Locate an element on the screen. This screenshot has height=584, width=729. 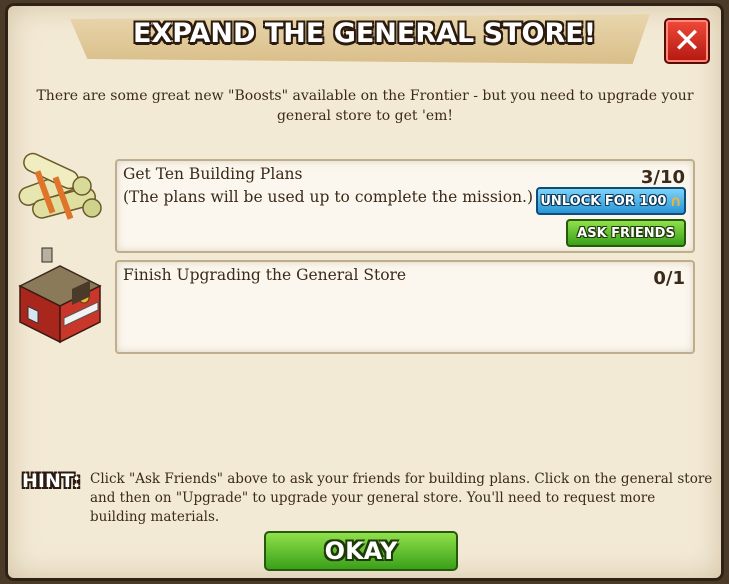
task-title: Finish Upgrading the General Store is located at coordinates (265, 275).